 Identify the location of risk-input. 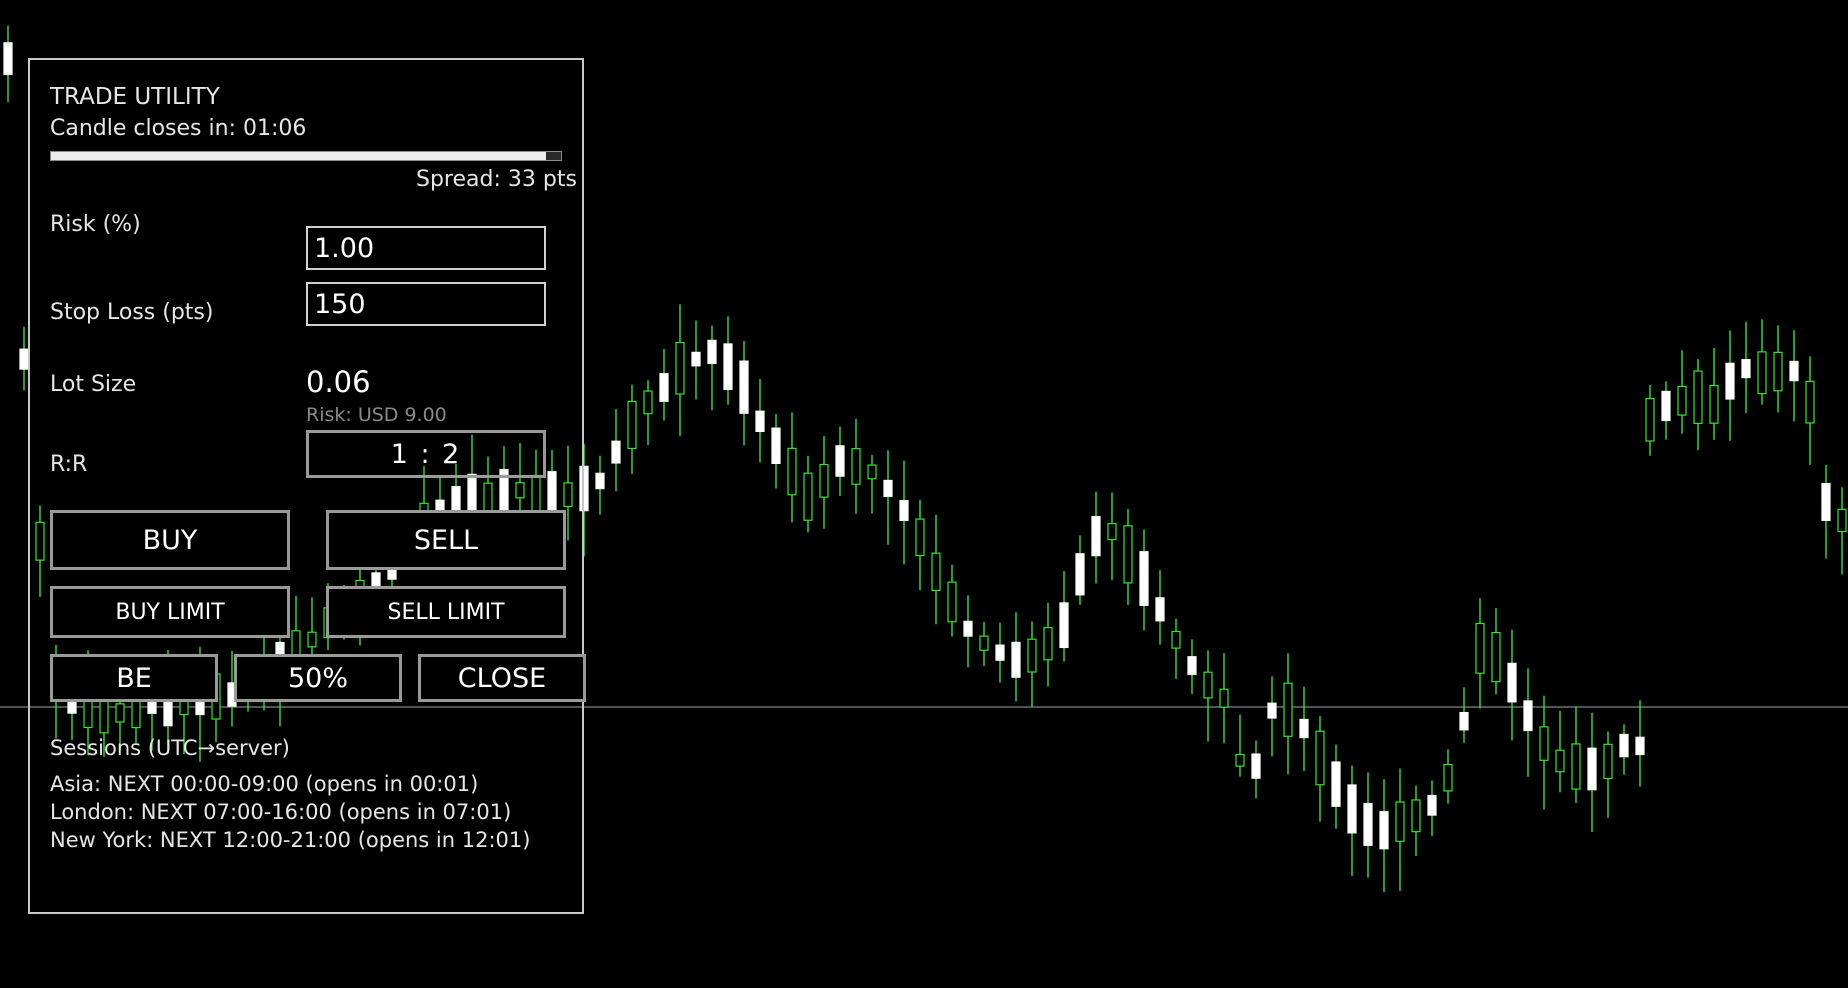
(426, 248).